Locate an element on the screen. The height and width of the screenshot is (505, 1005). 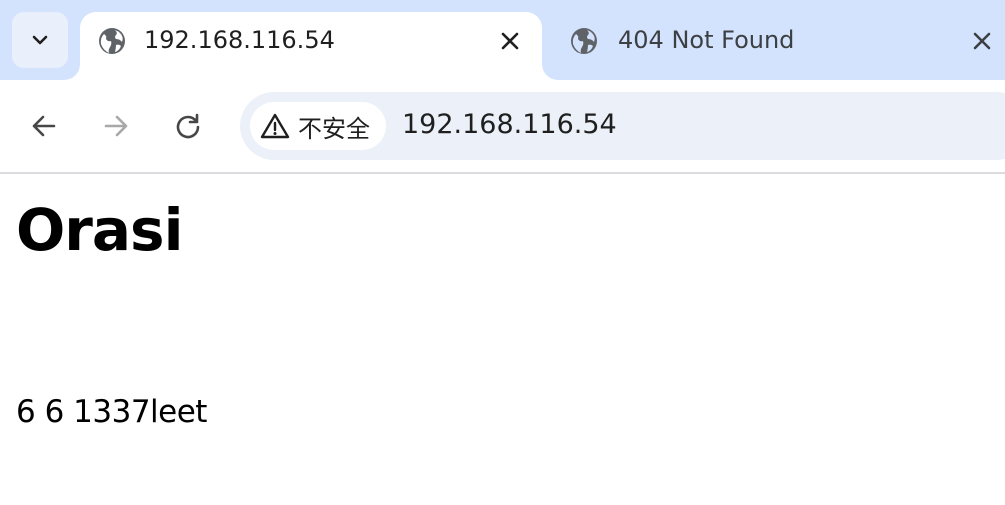
security-chip: 不安全 is located at coordinates (318, 126).